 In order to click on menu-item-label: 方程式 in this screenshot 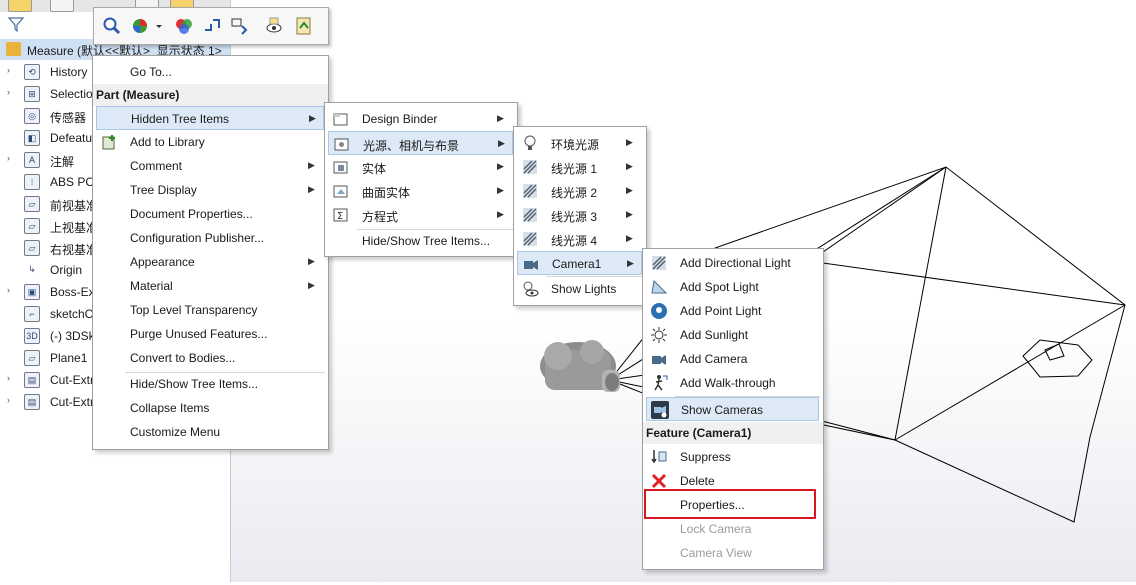, I will do `click(380, 217)`.